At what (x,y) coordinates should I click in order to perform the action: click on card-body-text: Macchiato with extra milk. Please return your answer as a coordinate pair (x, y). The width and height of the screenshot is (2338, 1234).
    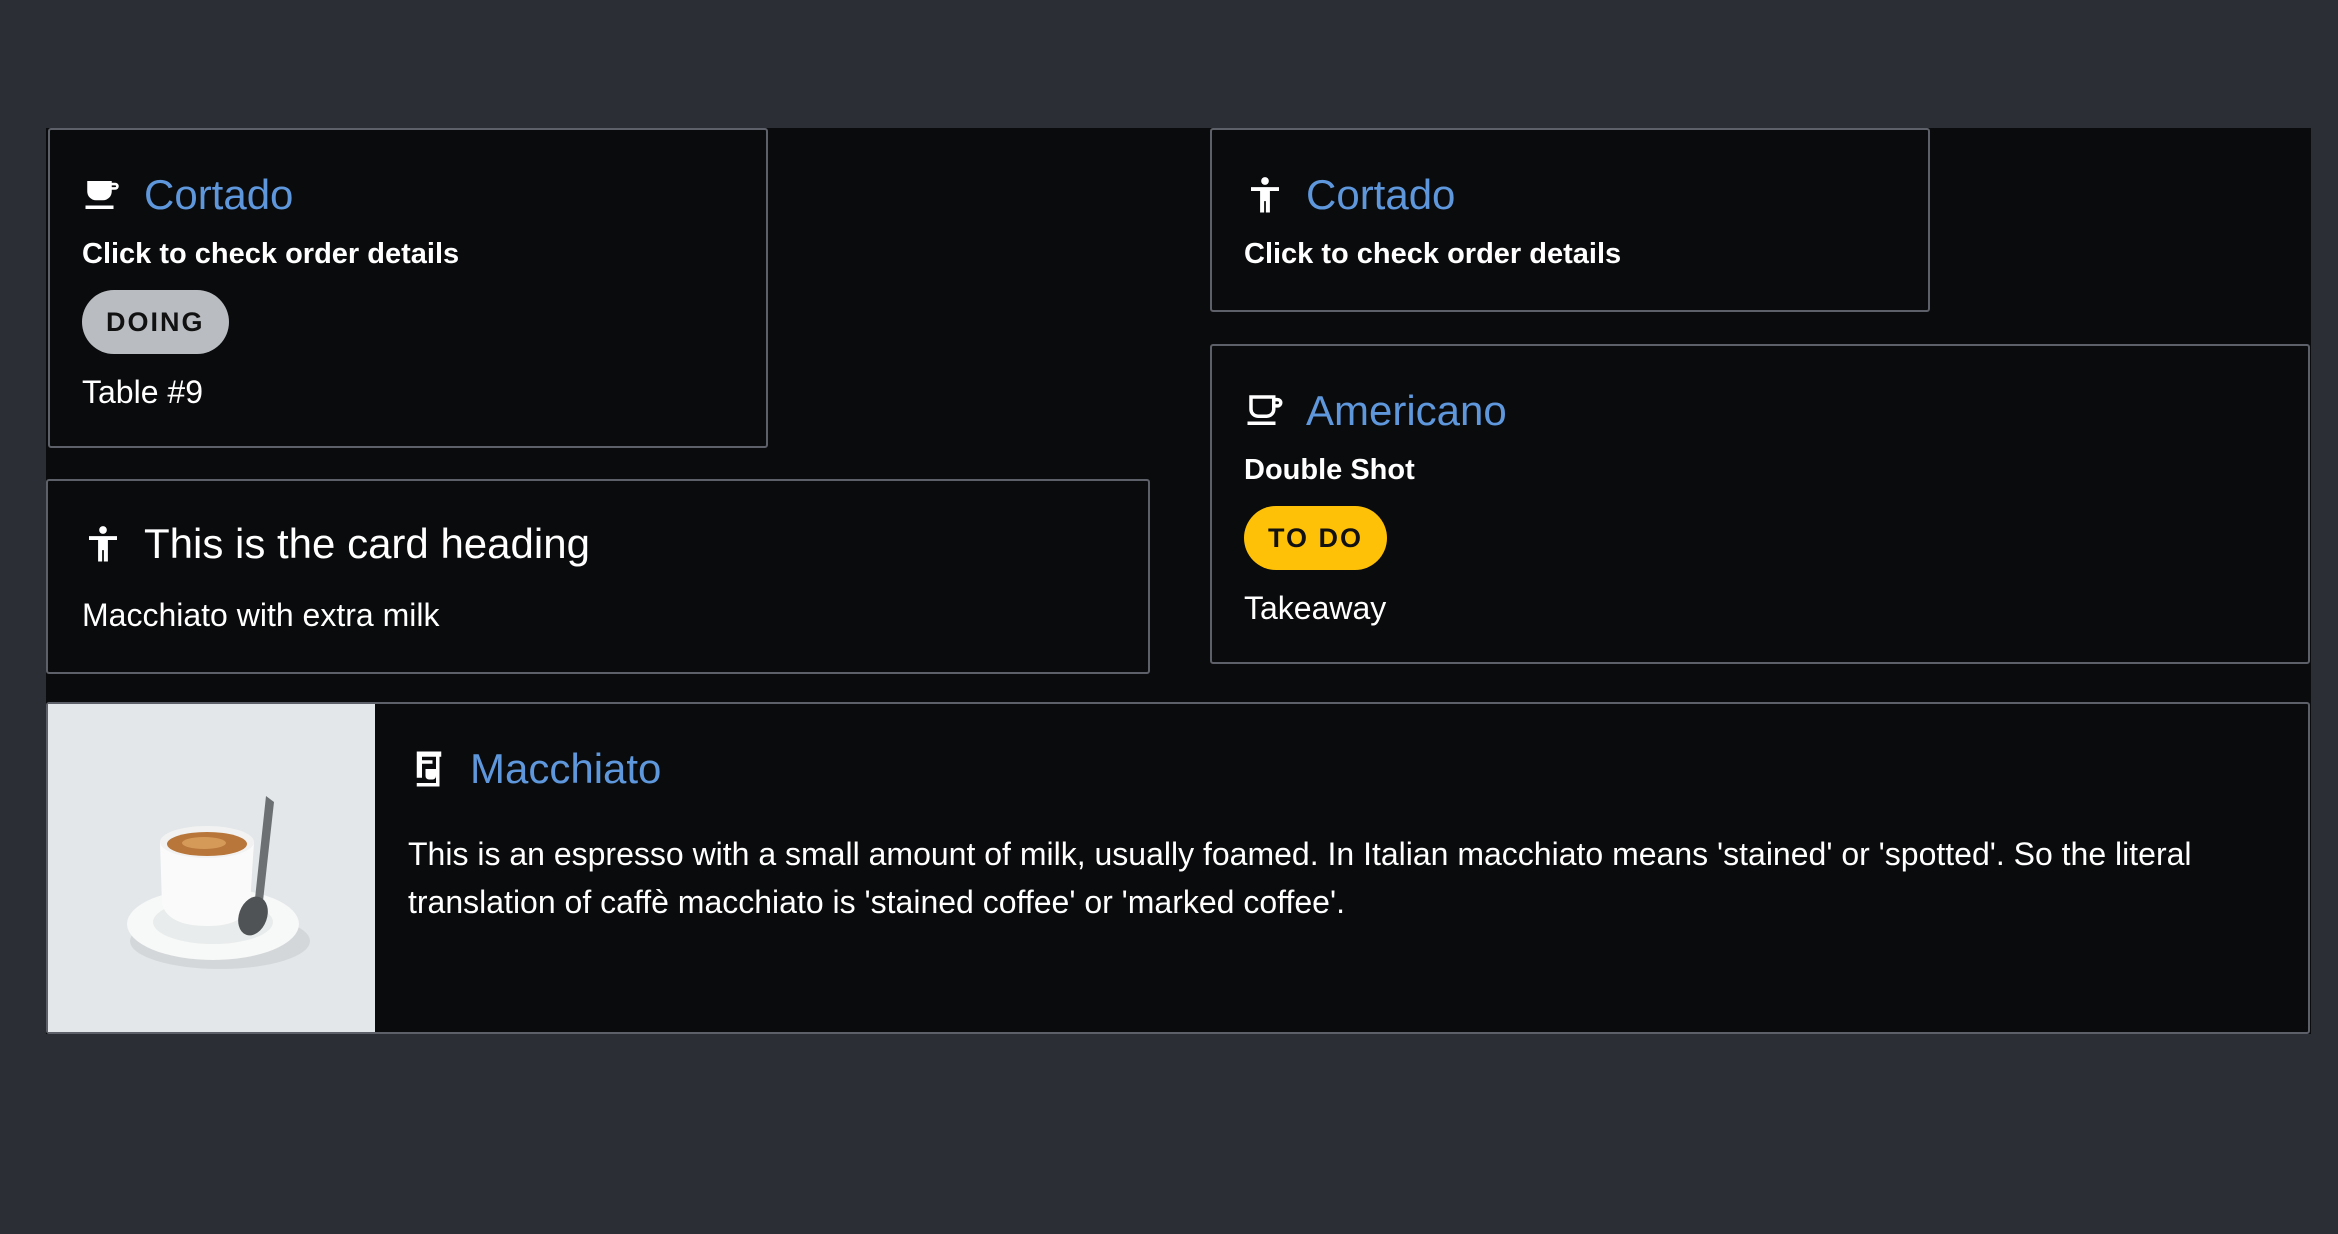
    Looking at the image, I should click on (261, 615).